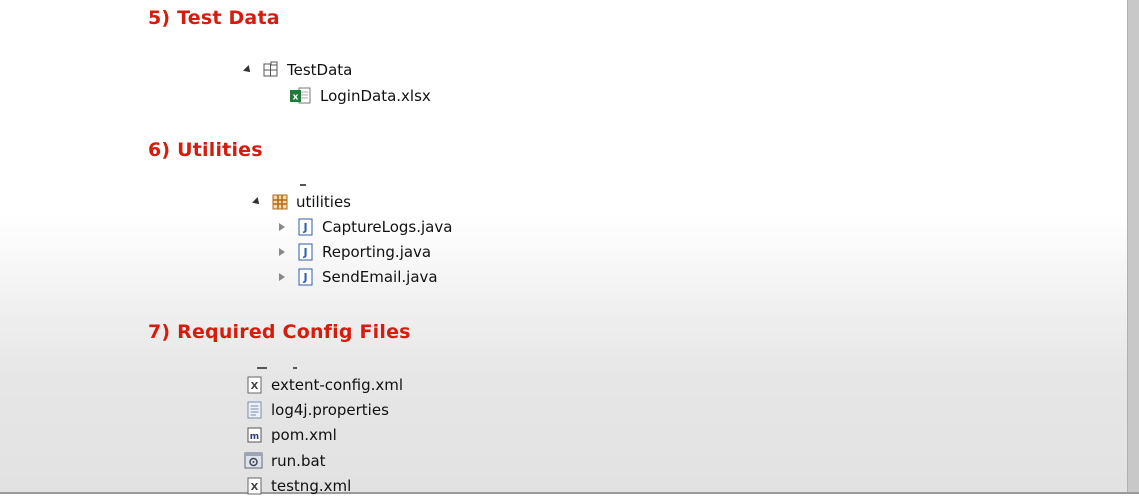  I want to click on tree-item-label: log4j.properties, so click(330, 410).